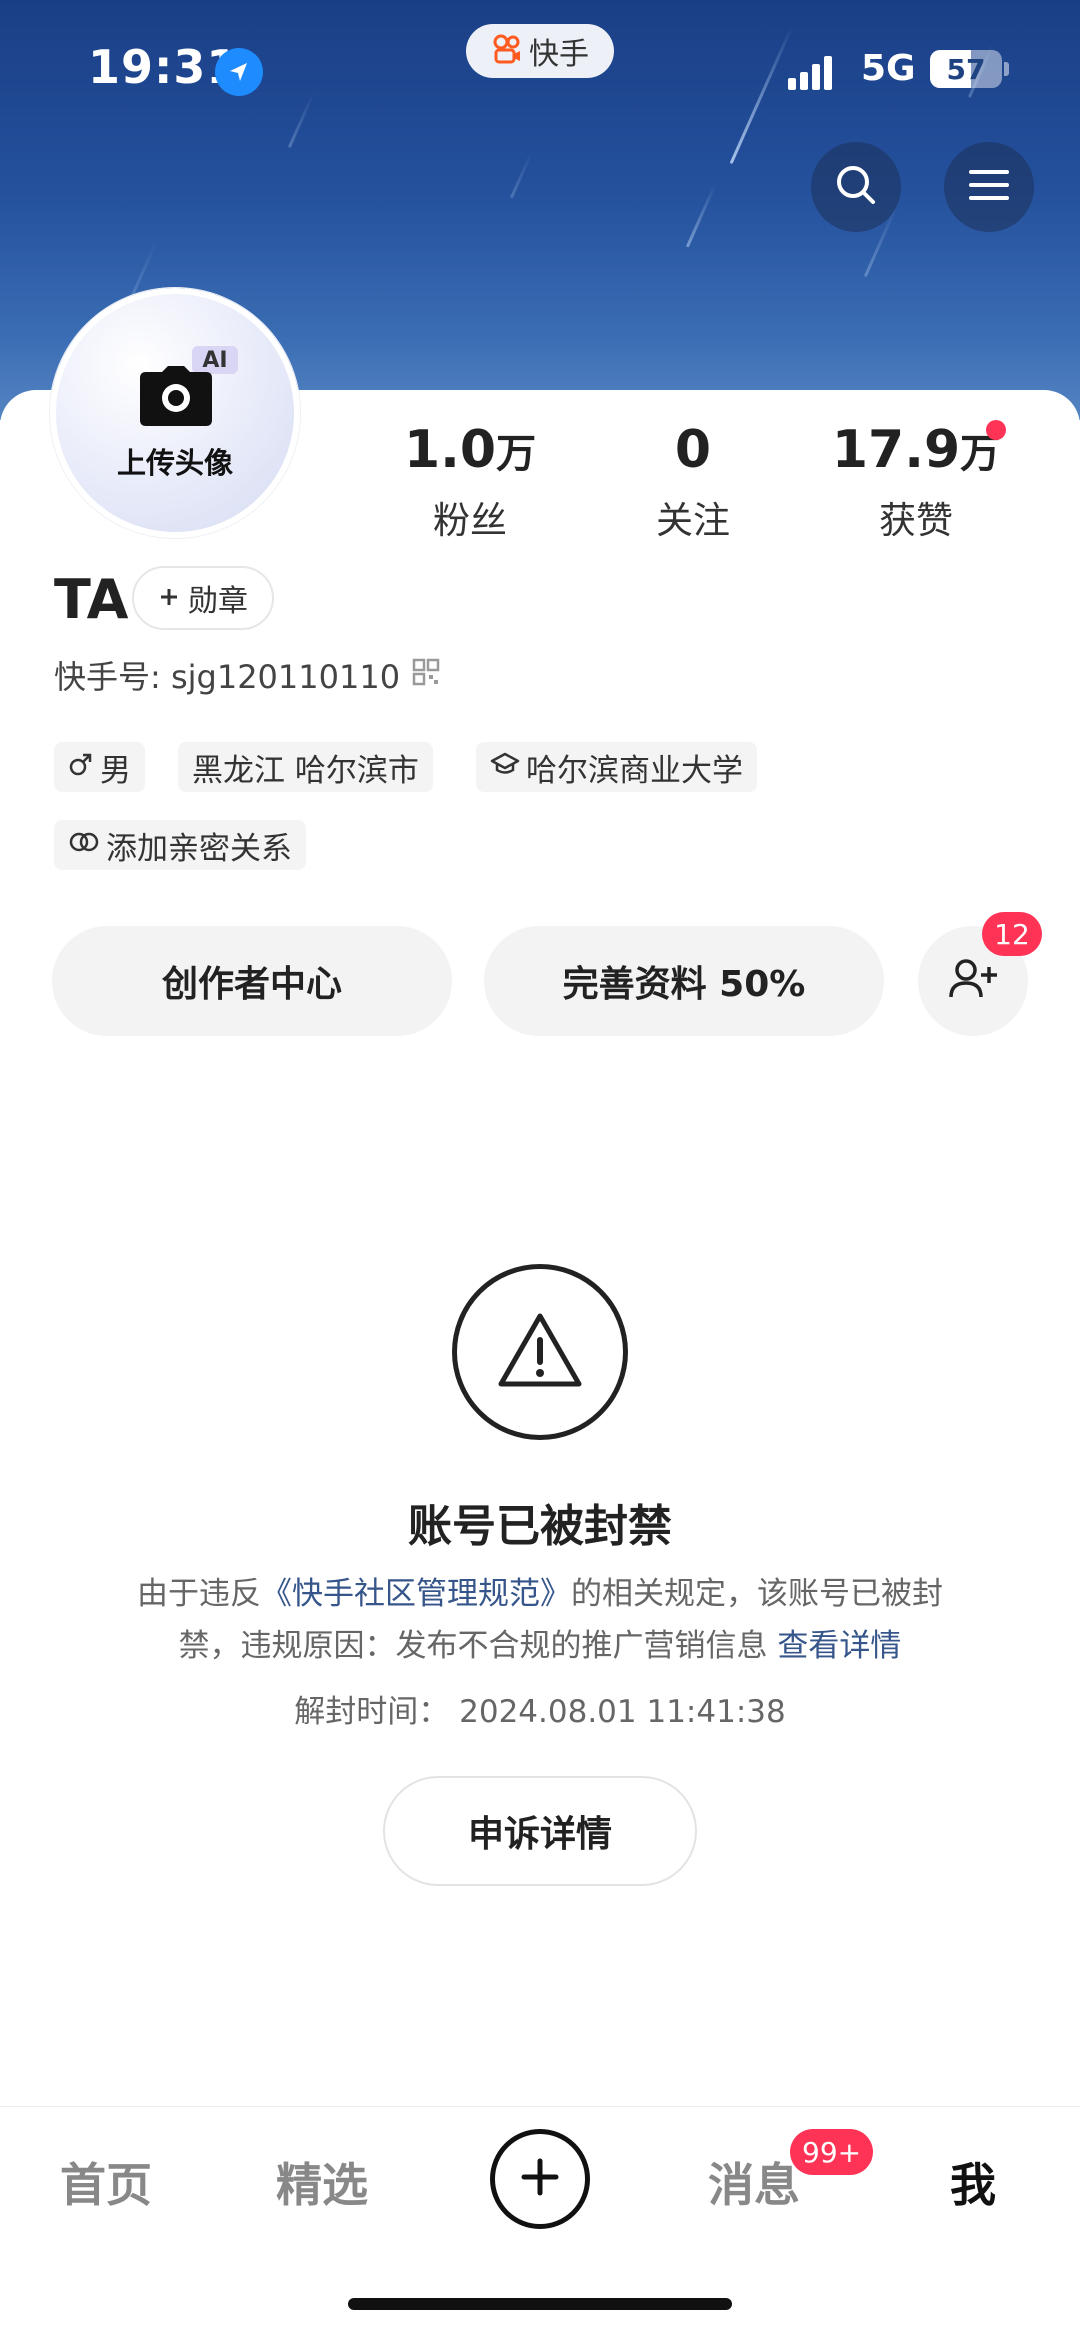 The width and height of the screenshot is (1080, 2337). What do you see at coordinates (832, 2152) in the screenshot?
I see `messages-badge: 99+` at bounding box center [832, 2152].